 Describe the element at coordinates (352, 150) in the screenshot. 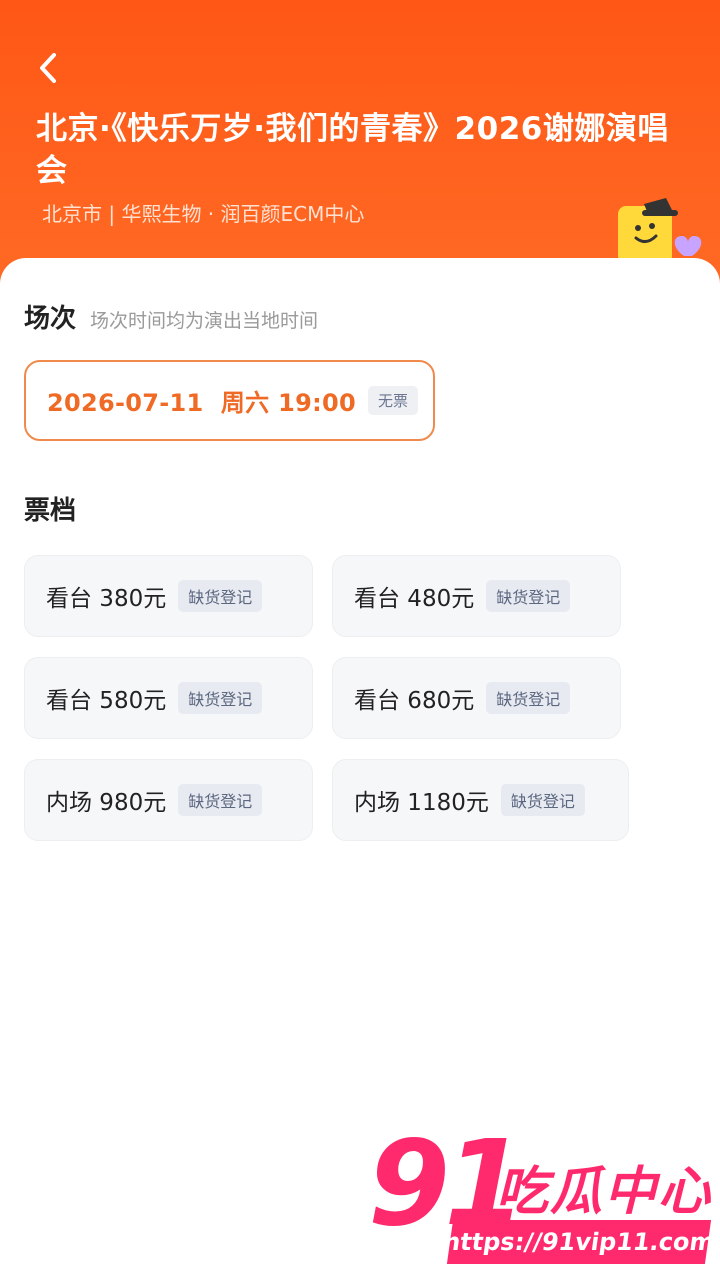

I see `event-title: 北京·《快乐万岁·我们的青春》2026谢娜演唱会` at that location.